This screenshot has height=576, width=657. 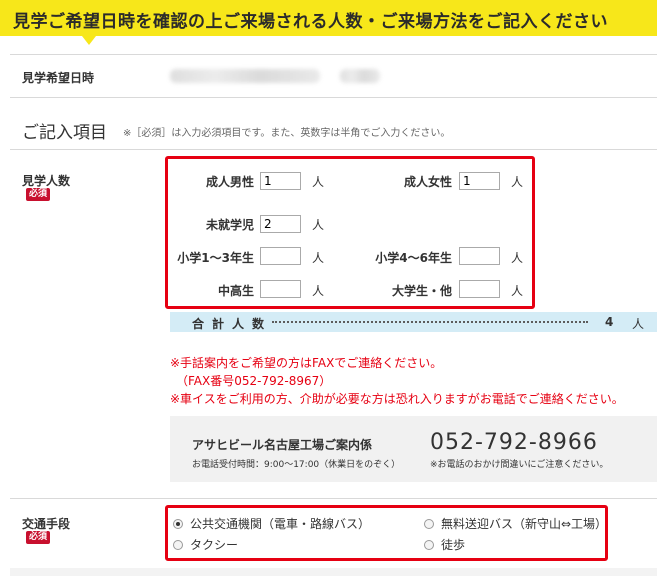 I want to click on wheelchair-notice: ※車イスをご利用の方、介助が必要な方は恐れ入りますがお電話でご連絡ください。, so click(x=397, y=399).